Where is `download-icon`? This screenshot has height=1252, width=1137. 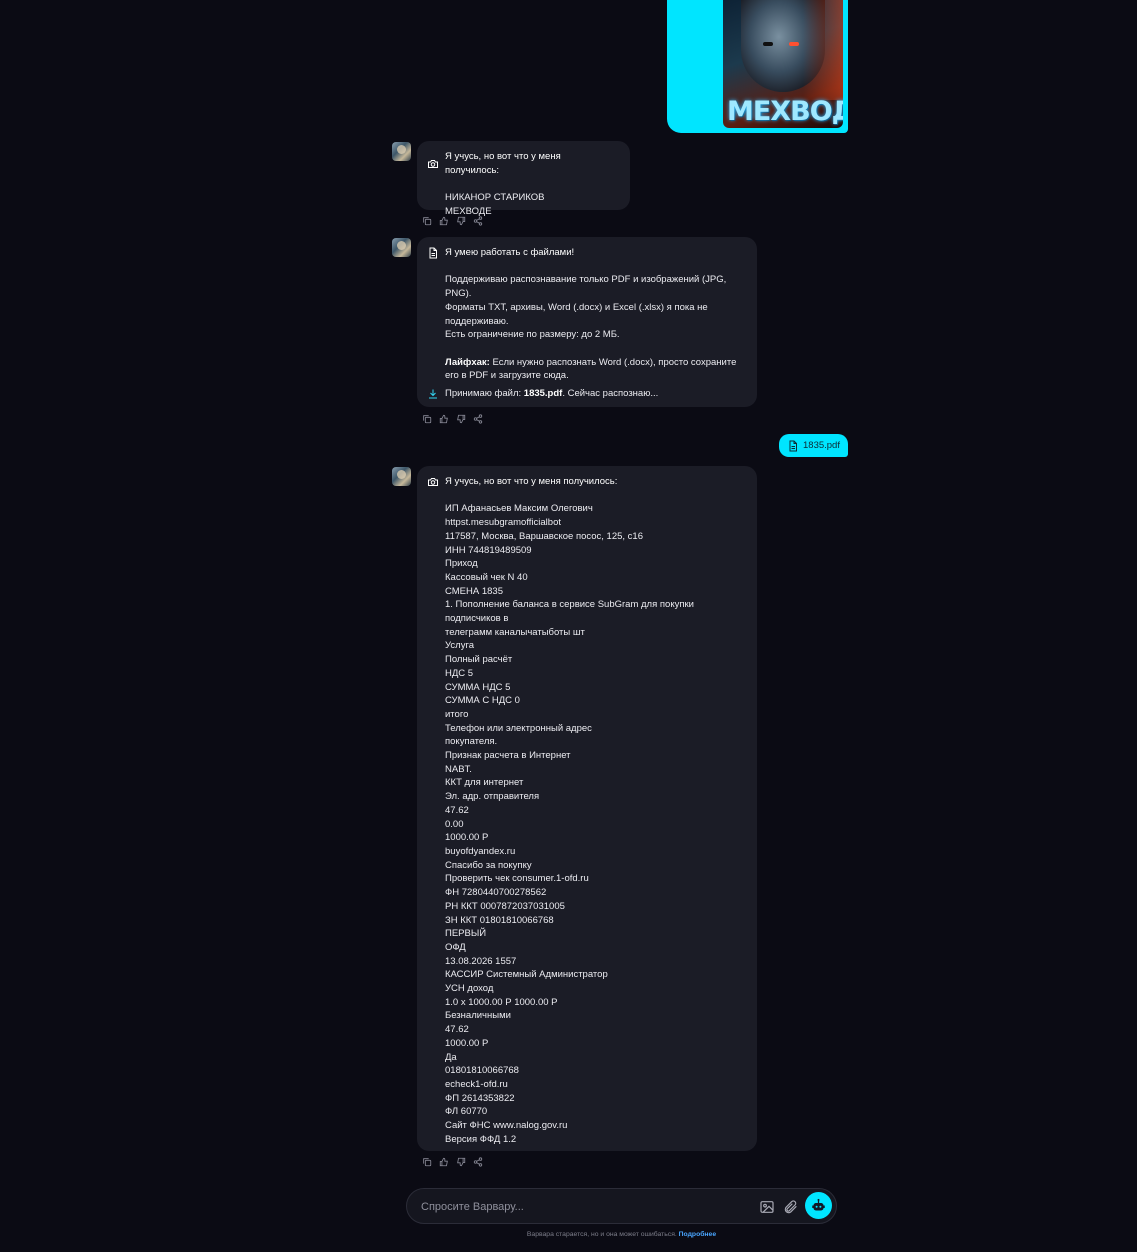
download-icon is located at coordinates (433, 394).